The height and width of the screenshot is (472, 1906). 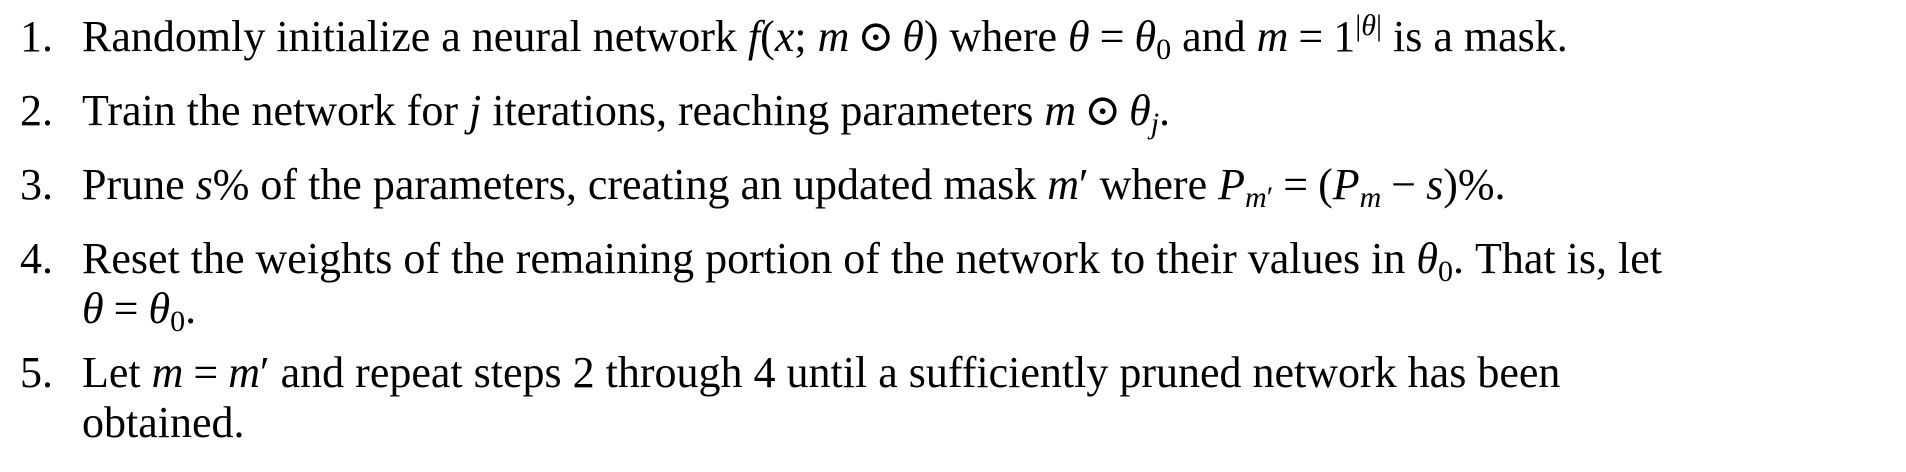 I want to click on step-number: 3., so click(x=36, y=184).